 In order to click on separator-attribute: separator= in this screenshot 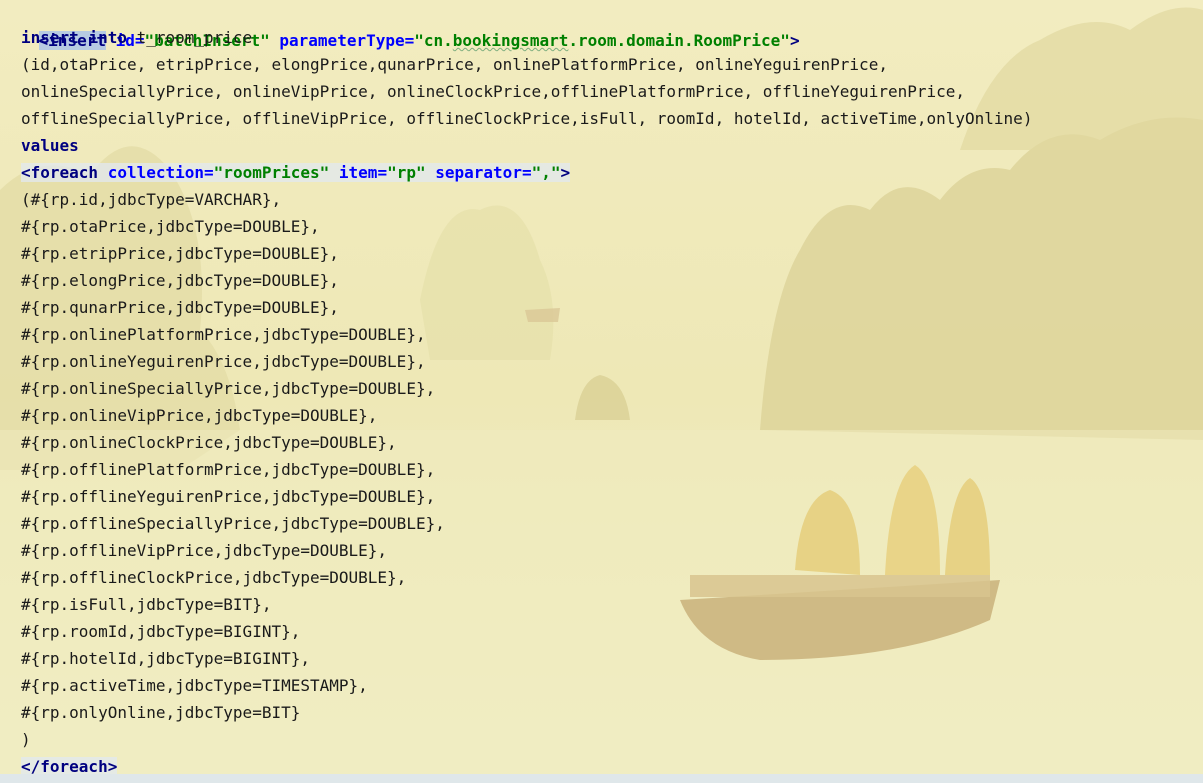, I will do `click(483, 172)`.